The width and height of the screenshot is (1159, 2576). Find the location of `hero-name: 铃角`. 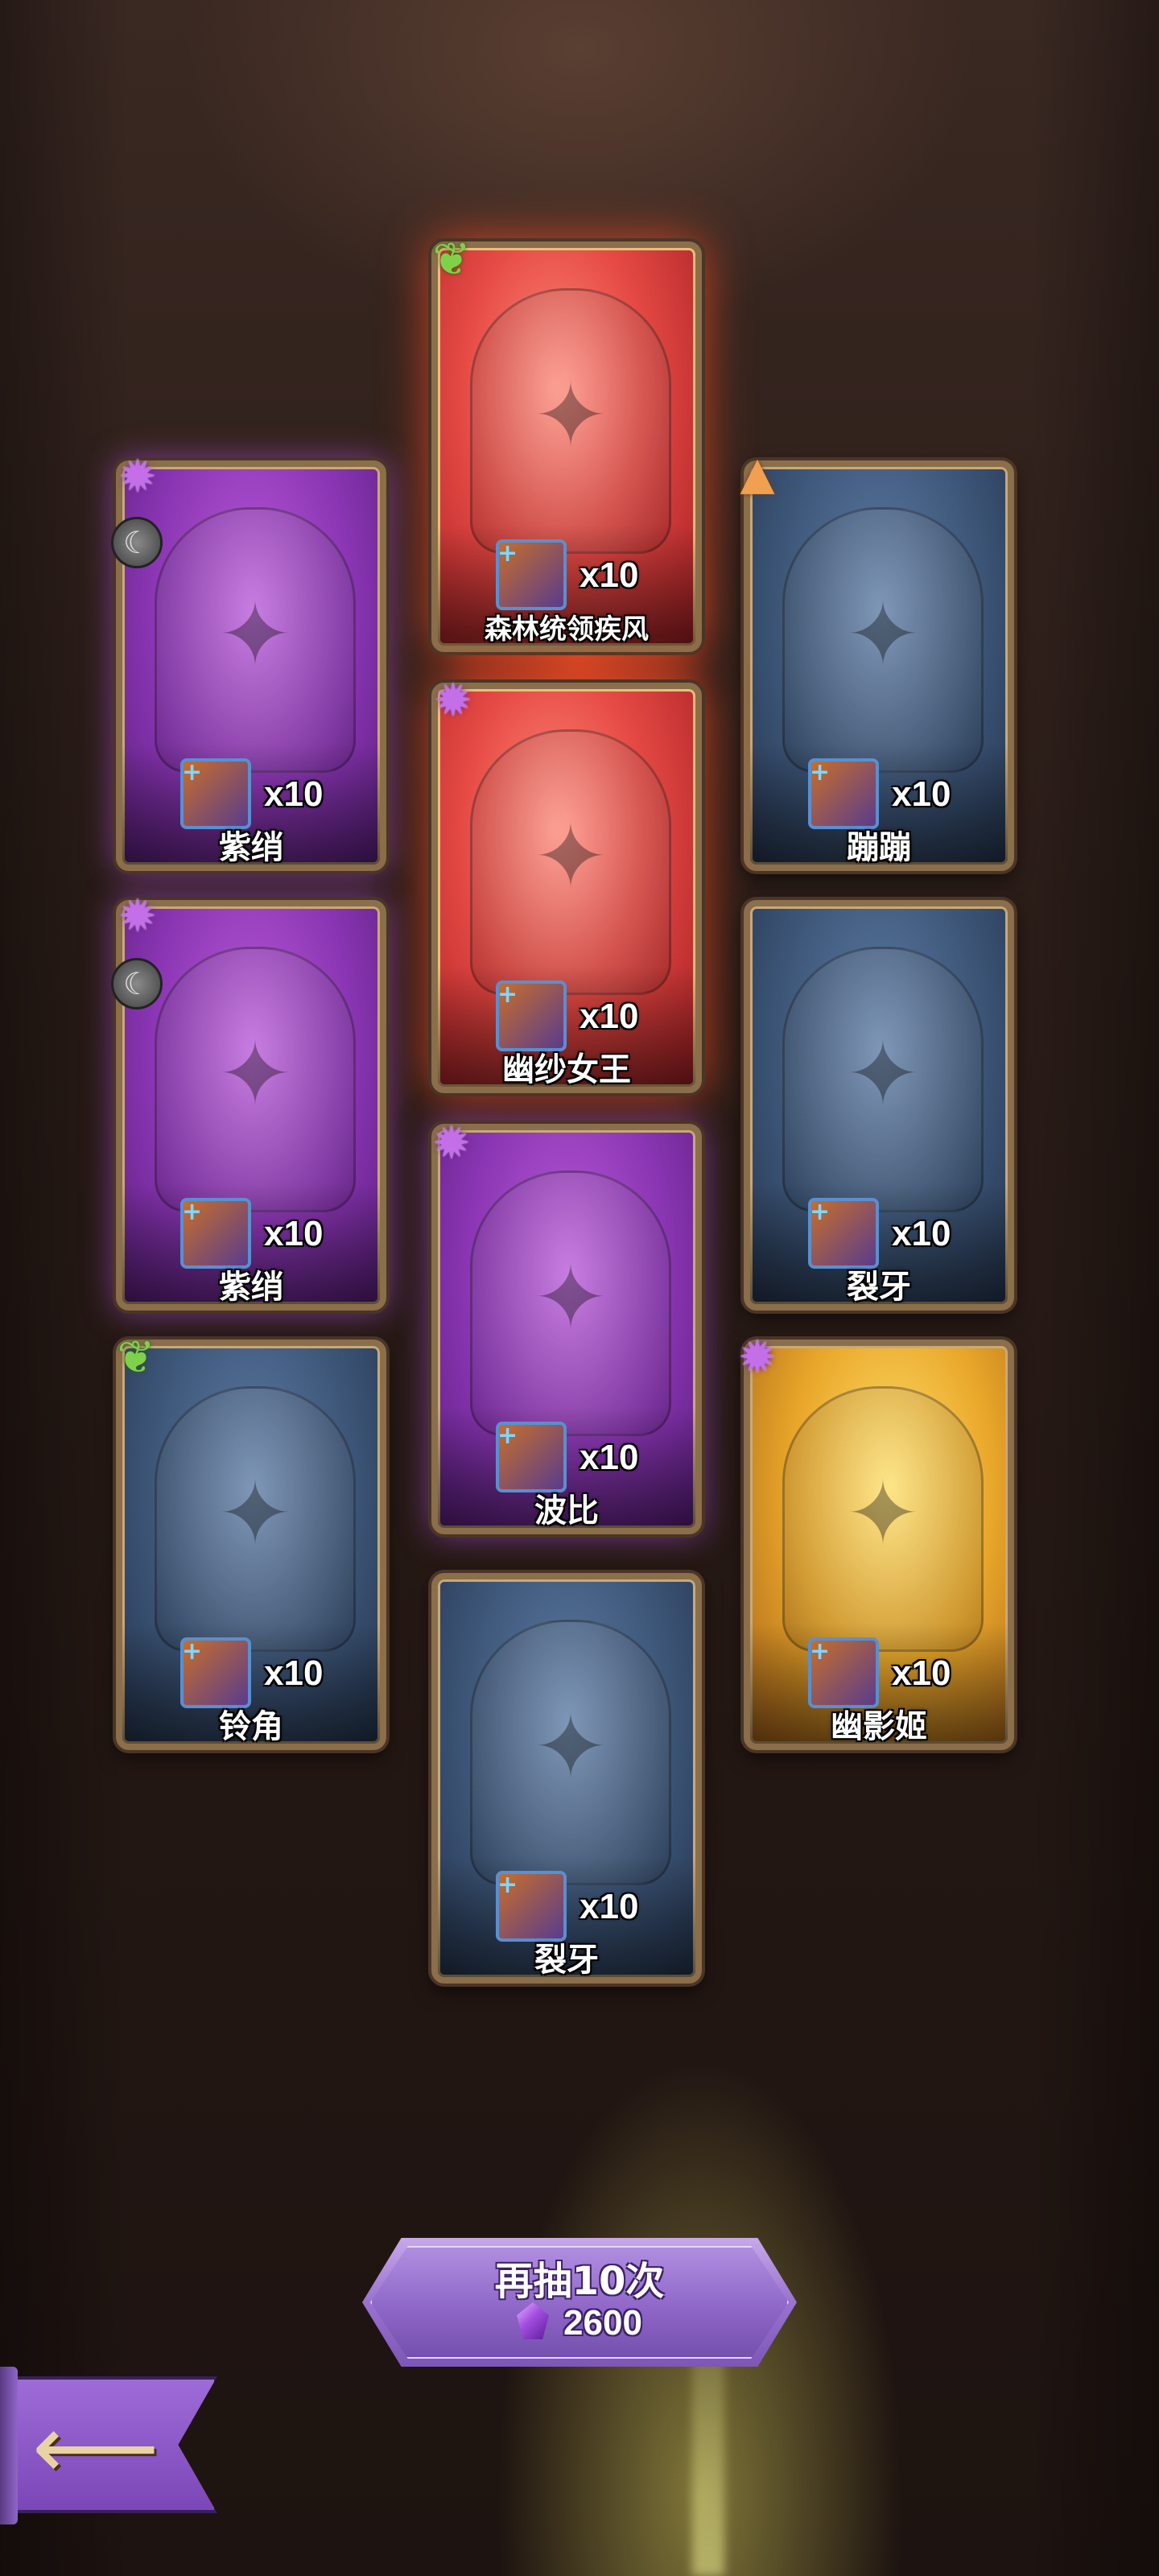

hero-name: 铃角 is located at coordinates (251, 1726).